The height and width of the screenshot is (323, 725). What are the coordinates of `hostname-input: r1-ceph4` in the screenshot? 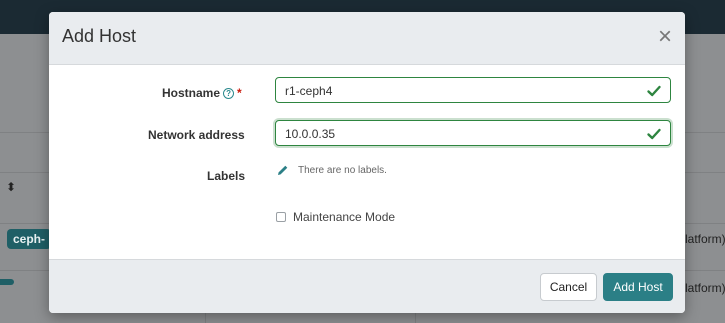 It's located at (473, 90).